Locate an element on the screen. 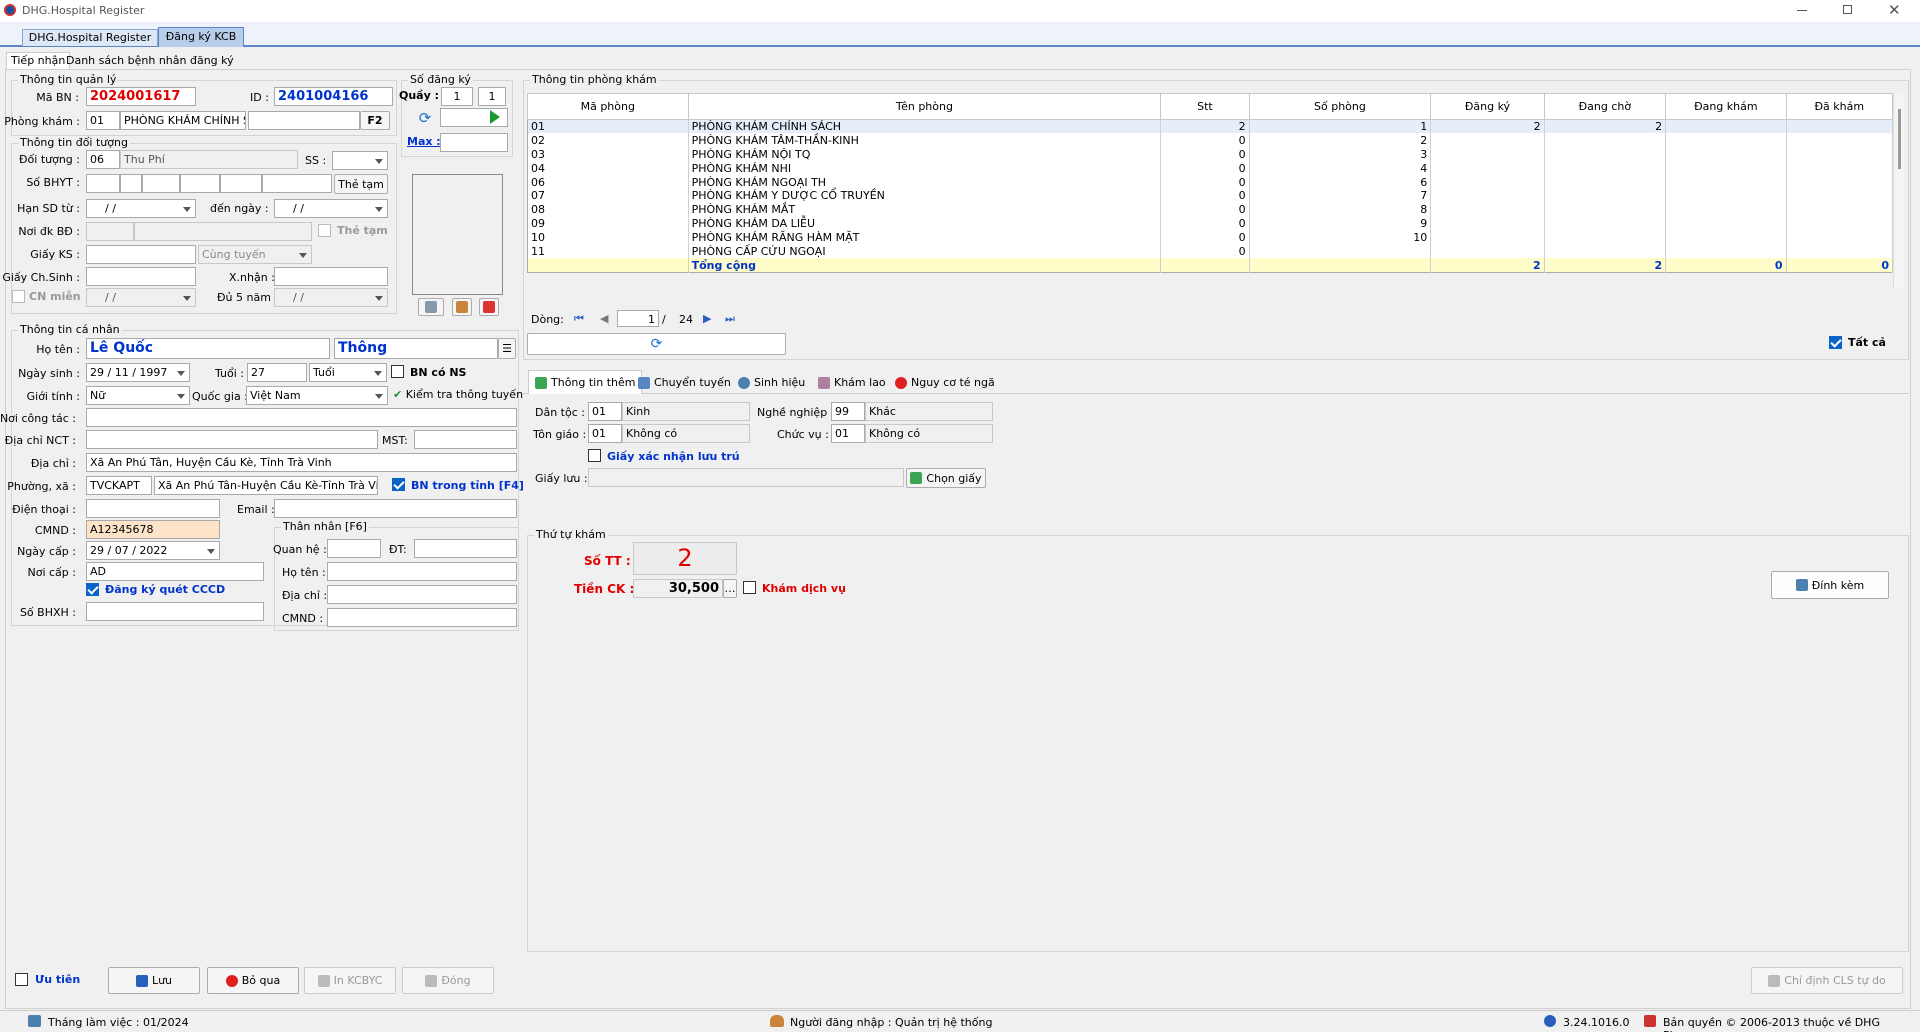 Image resolution: width=1920 pixels, height=1032 pixels. col-so-phong: Số phòng is located at coordinates (1340, 106).